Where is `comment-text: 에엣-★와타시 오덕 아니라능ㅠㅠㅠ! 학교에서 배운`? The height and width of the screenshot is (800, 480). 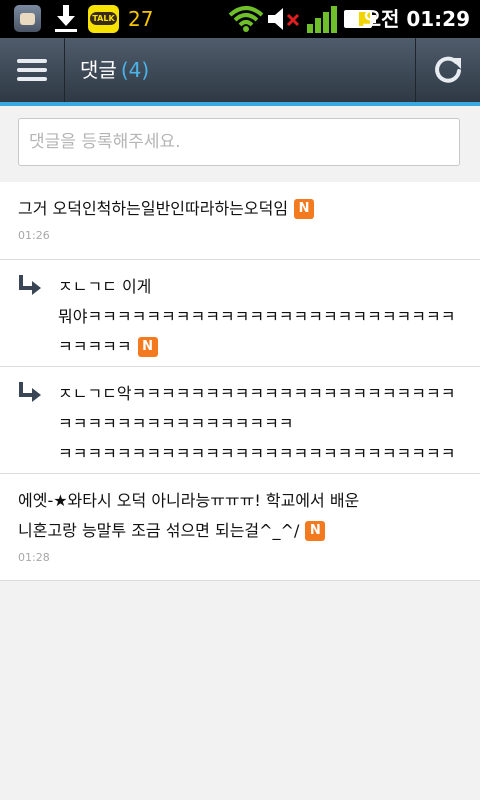
comment-text: 에엣-★와타시 오덕 아니라능ㅠㅠㅠ! 학교에서 배운 is located at coordinates (242, 501).